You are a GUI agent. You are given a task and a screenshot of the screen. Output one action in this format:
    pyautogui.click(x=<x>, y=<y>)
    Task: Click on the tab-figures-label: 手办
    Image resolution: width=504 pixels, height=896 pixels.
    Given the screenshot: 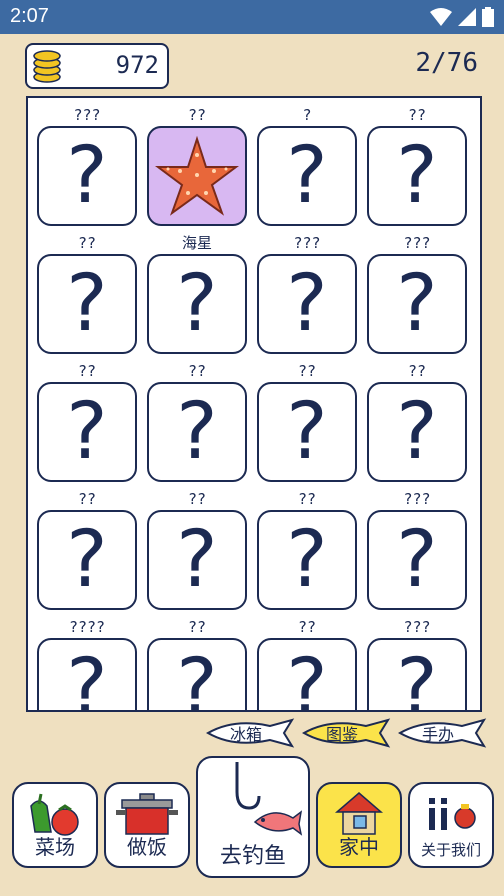 What is the action you would take?
    pyautogui.click(x=437, y=734)
    